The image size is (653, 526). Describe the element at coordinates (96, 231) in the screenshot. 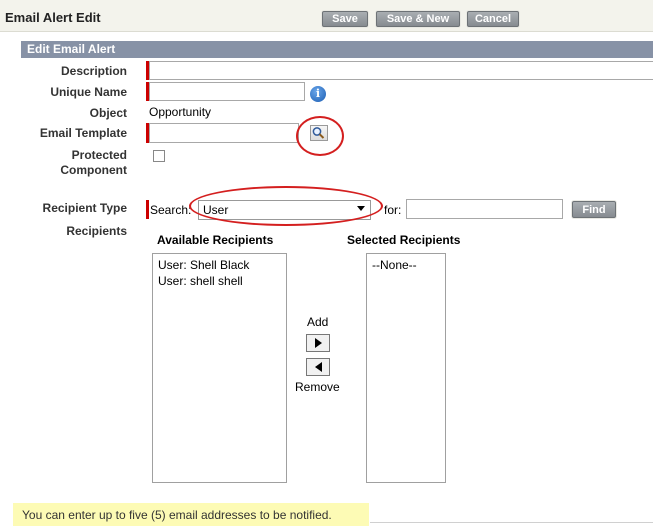

I see `recipients-label: Recipients` at that location.